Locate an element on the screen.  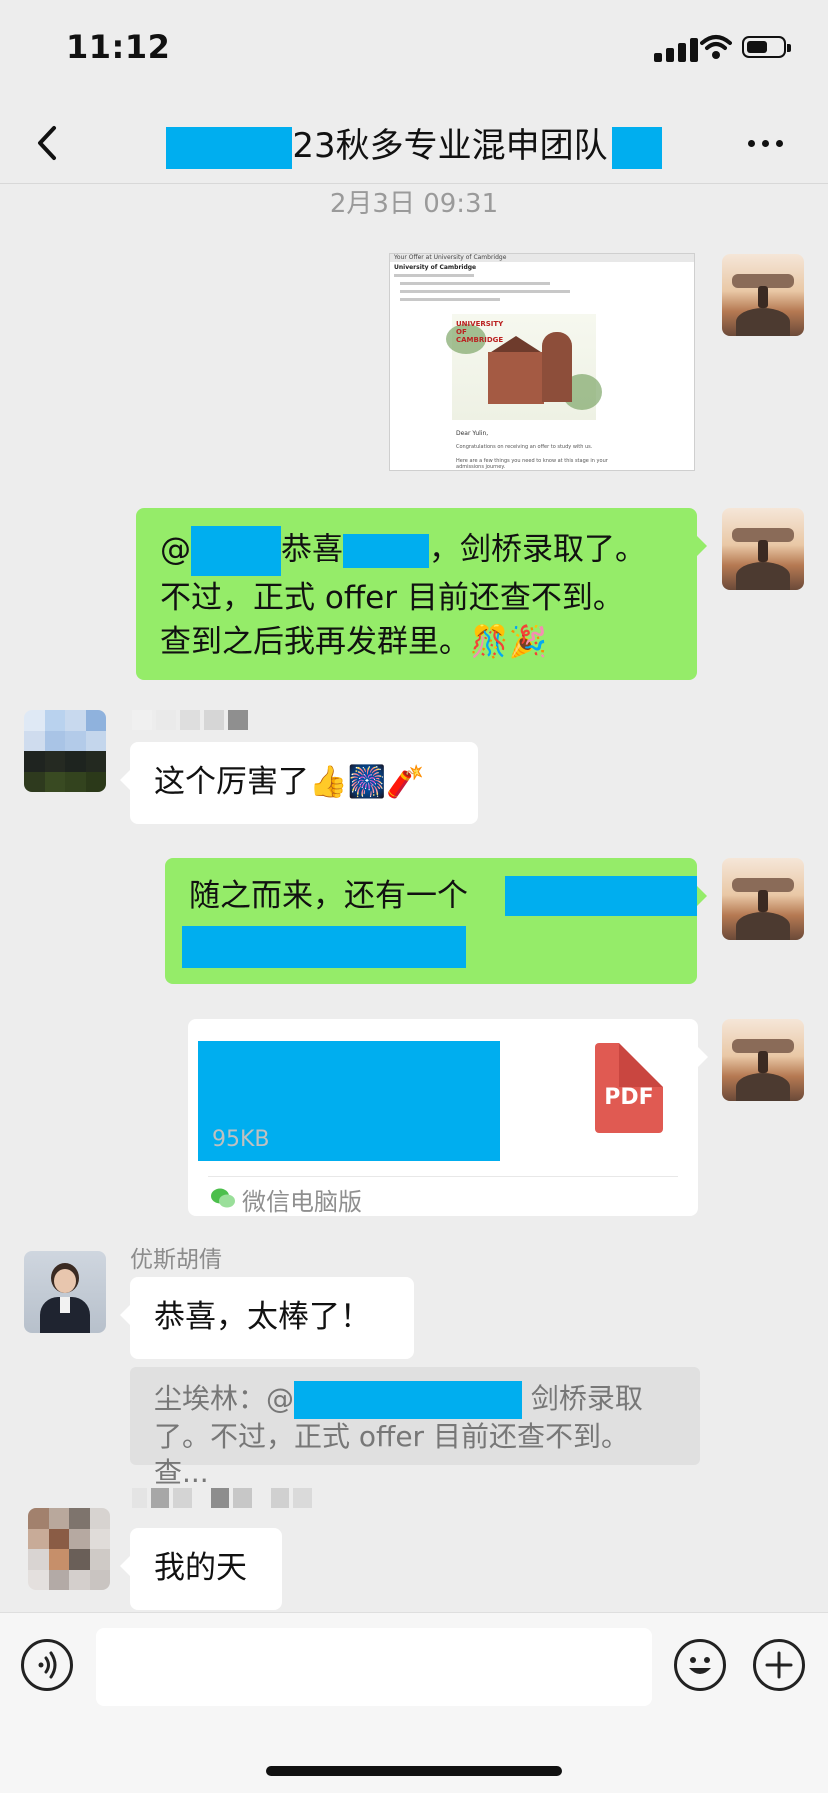
message-input is located at coordinates (374, 1667).